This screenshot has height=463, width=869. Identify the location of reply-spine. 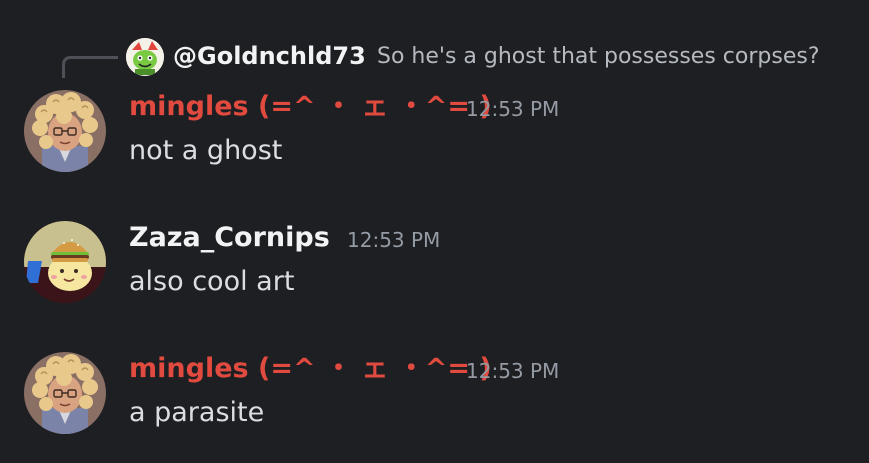
(90, 67).